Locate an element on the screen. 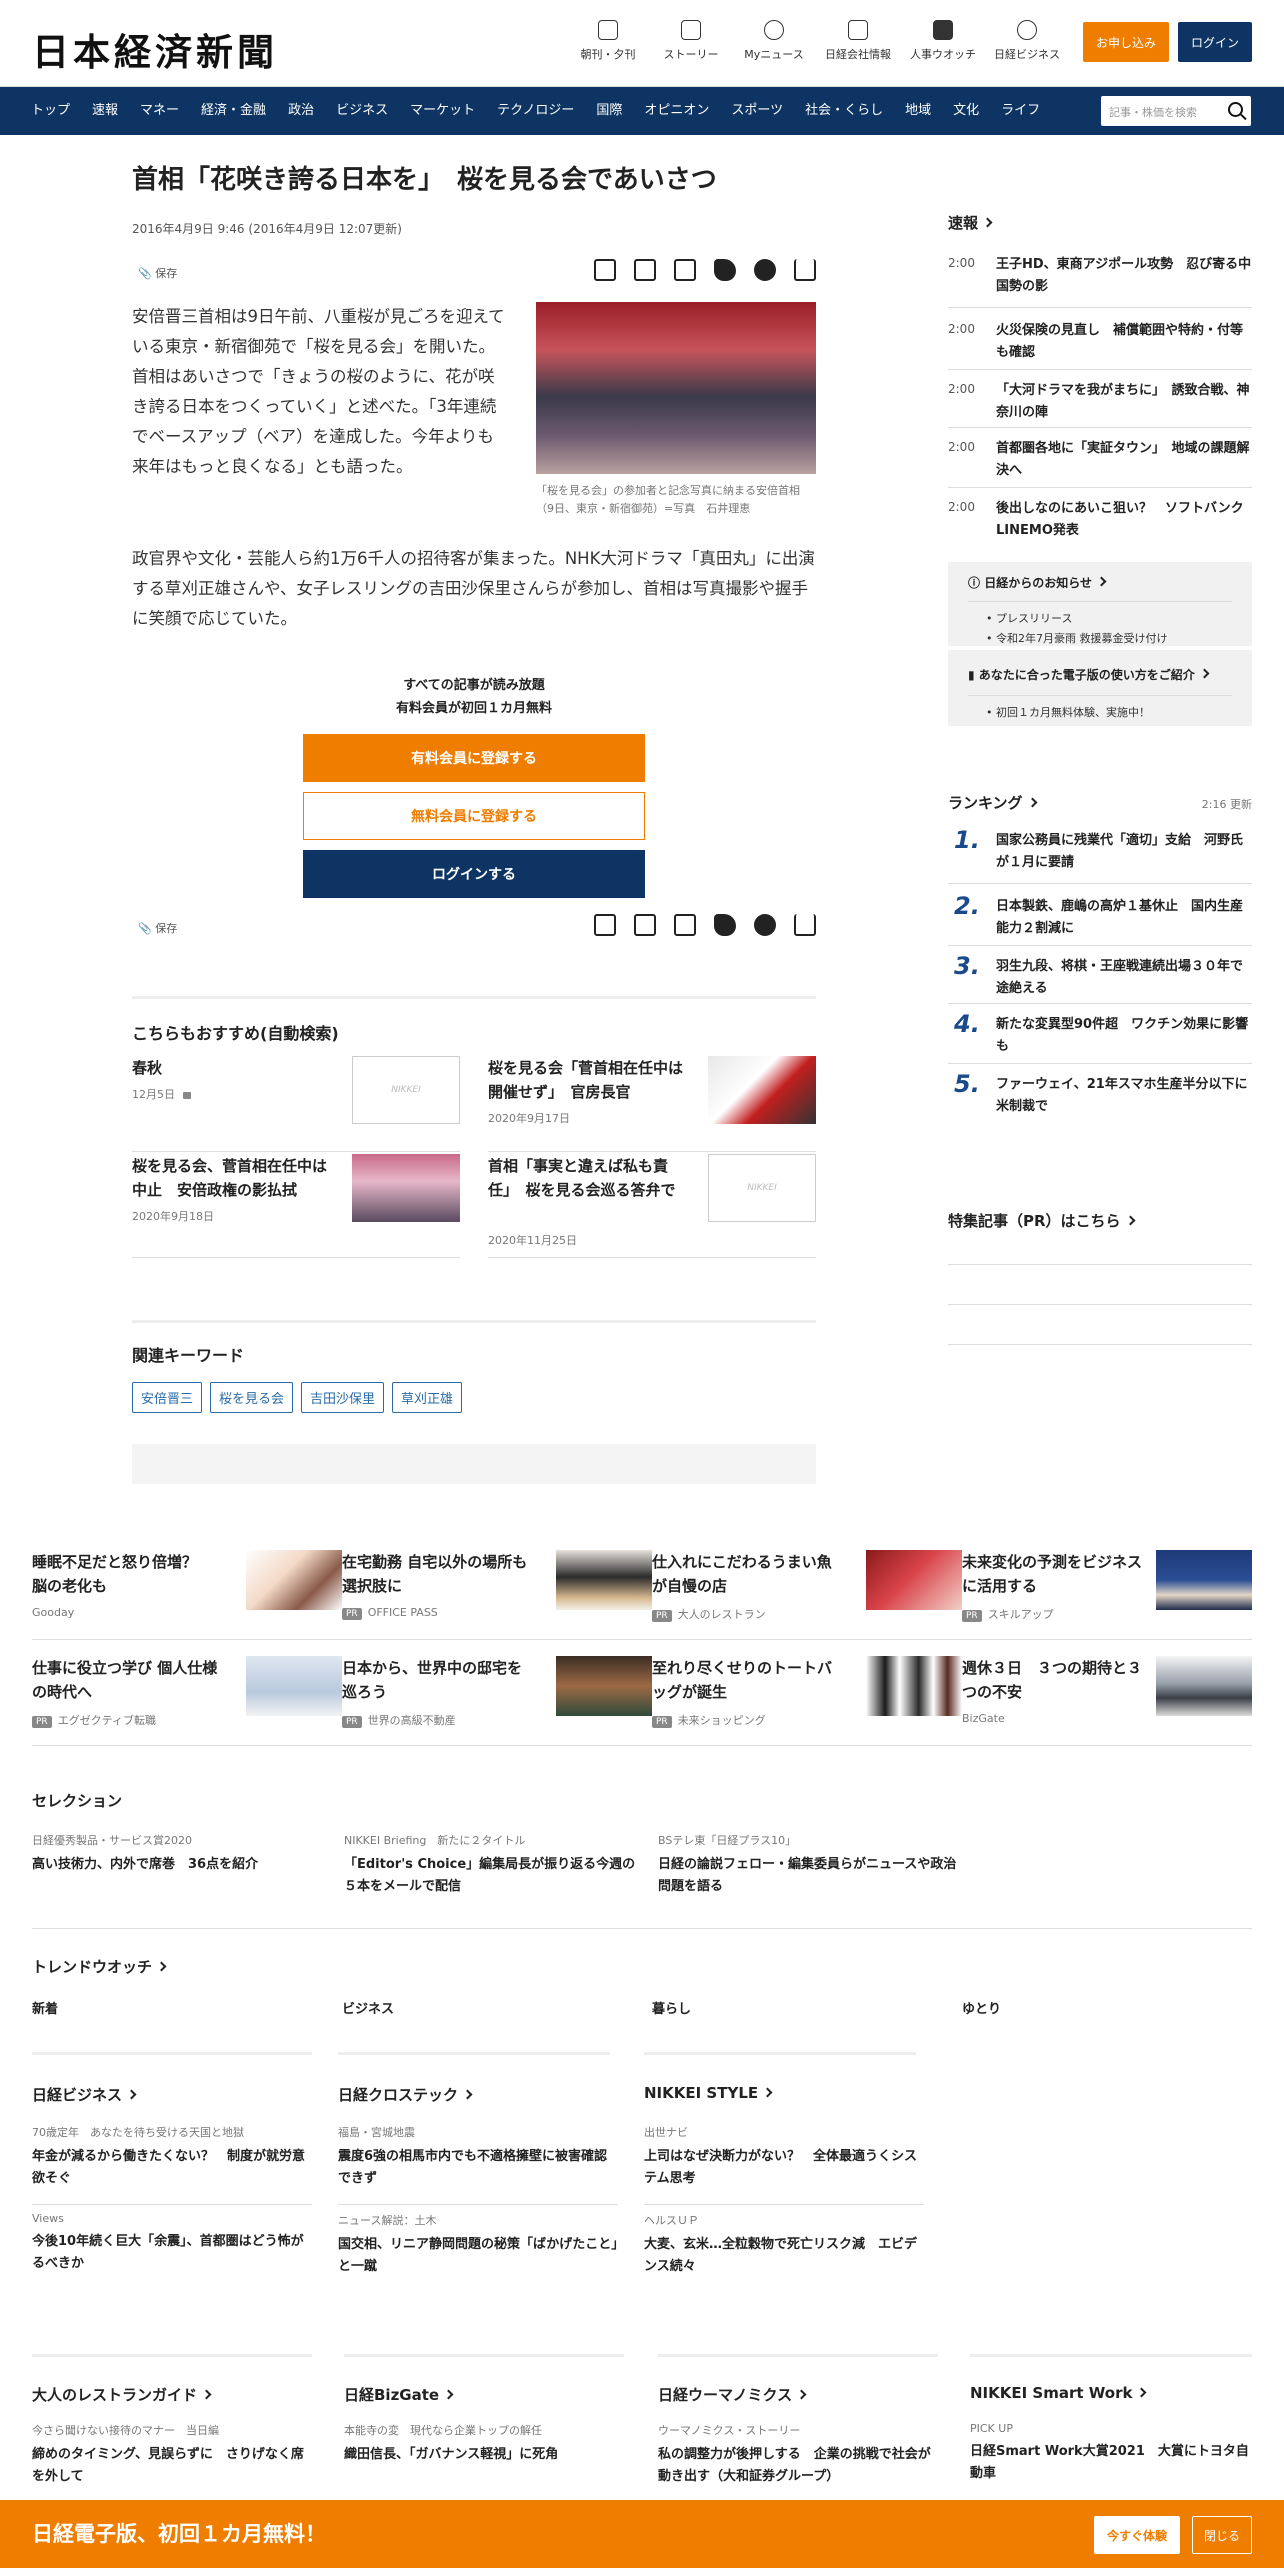 The width and height of the screenshot is (1284, 2568). group-item: PICK UP 日経Smart Work大賞2021 大賞にトヨタ自動車 is located at coordinates (1110, 2453).